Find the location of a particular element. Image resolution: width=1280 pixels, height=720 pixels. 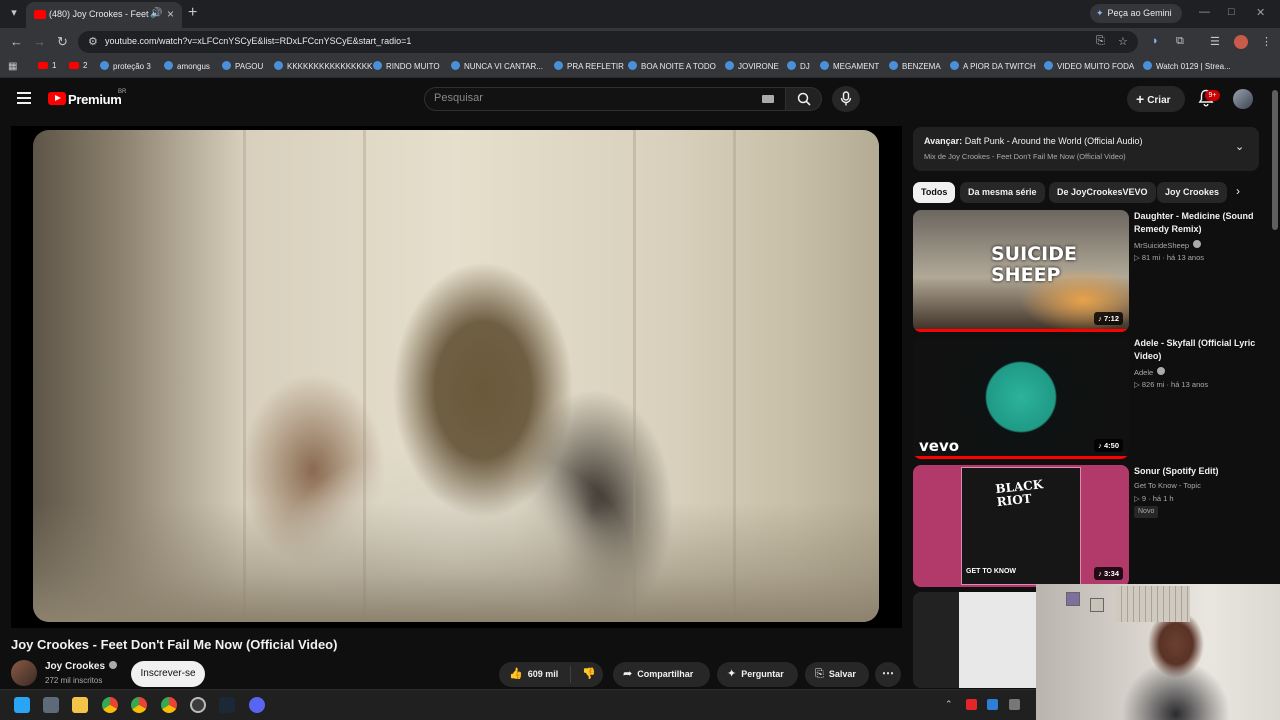

search-box is located at coordinates (605, 99).